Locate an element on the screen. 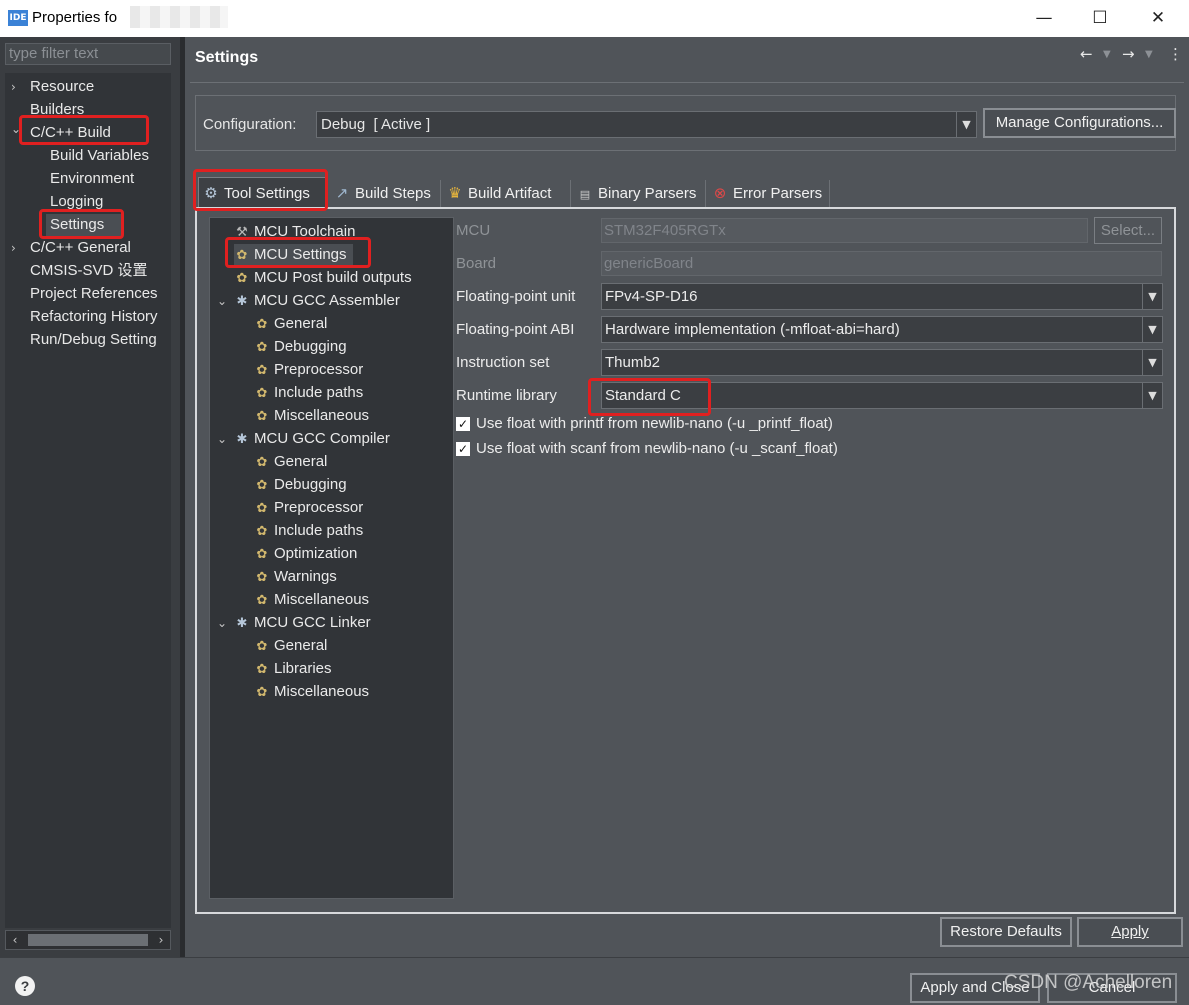 The width and height of the screenshot is (1189, 1005). tree-item-linker-miscellaneous: ✿ Miscellaneous is located at coordinates (312, 692).